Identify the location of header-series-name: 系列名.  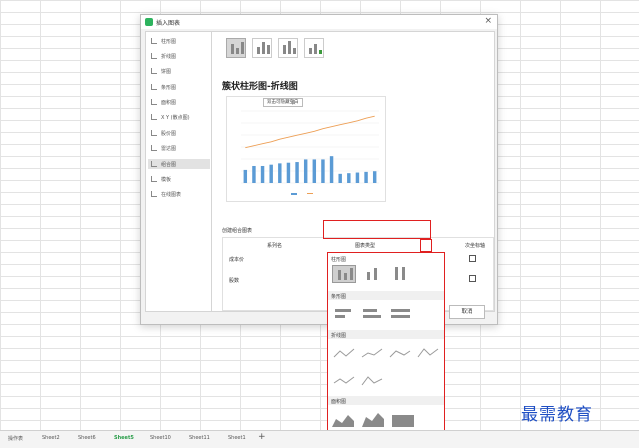
(275, 246).